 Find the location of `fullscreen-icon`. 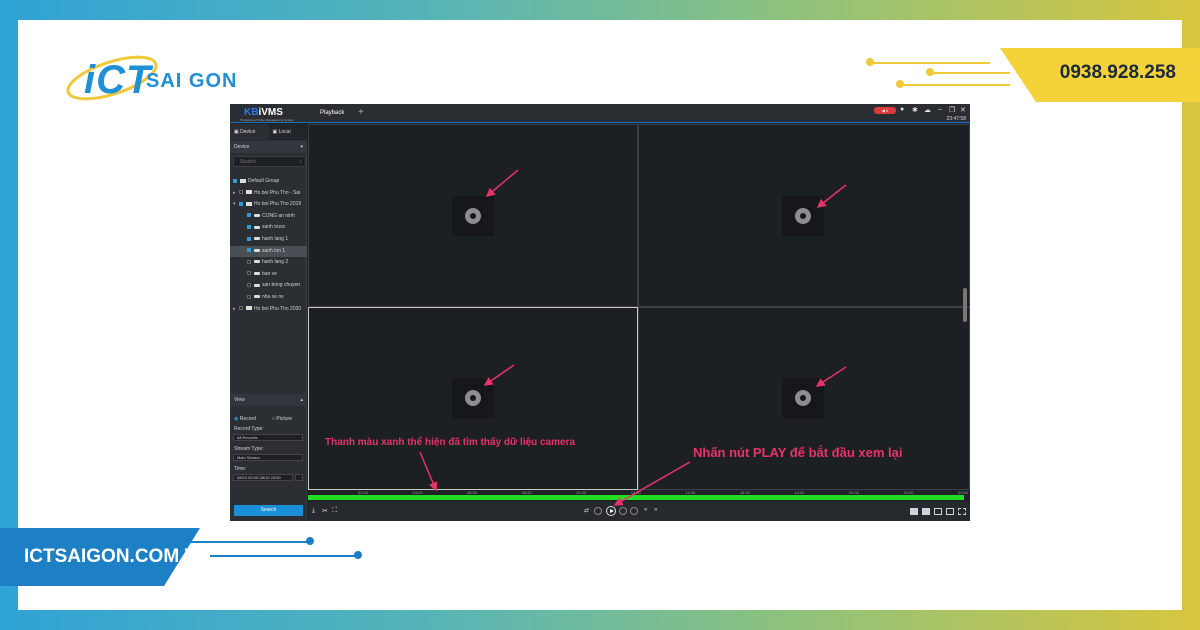

fullscreen-icon is located at coordinates (962, 511).